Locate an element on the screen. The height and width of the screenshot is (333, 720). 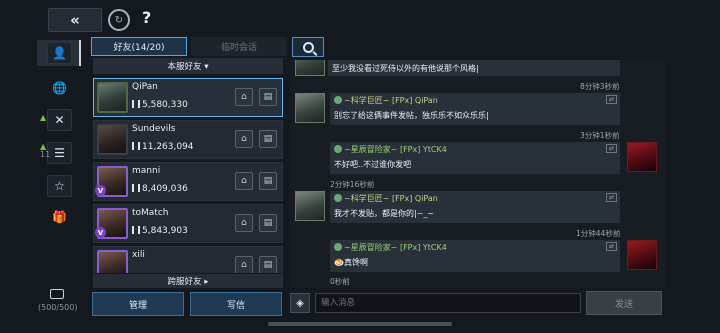
friend-name: QiPan is located at coordinates (145, 87).